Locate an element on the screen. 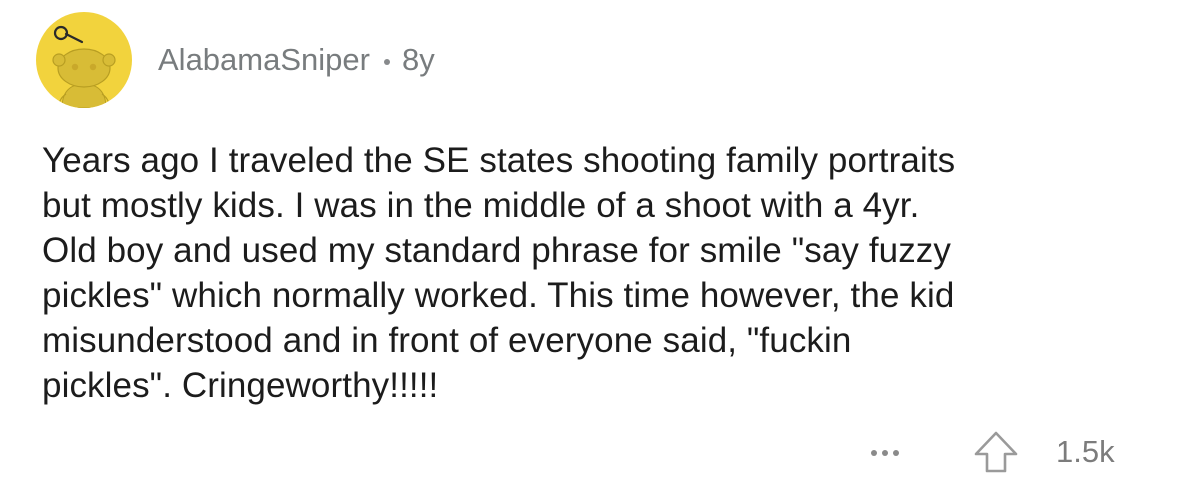 Image resolution: width=1179 pixels, height=483 pixels. more-options-button is located at coordinates (885, 453).